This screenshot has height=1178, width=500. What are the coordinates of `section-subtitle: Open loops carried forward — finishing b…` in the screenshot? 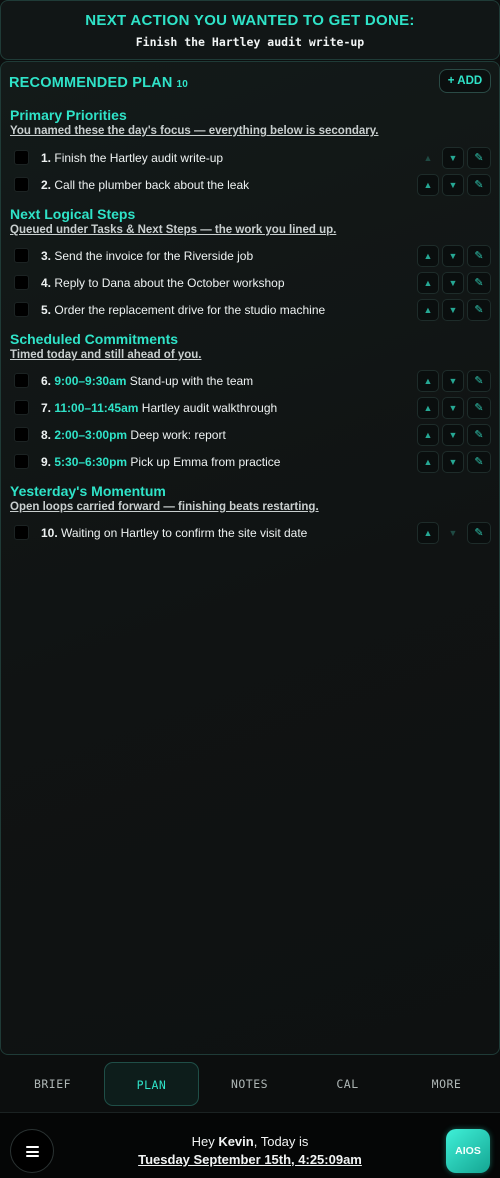 It's located at (164, 507).